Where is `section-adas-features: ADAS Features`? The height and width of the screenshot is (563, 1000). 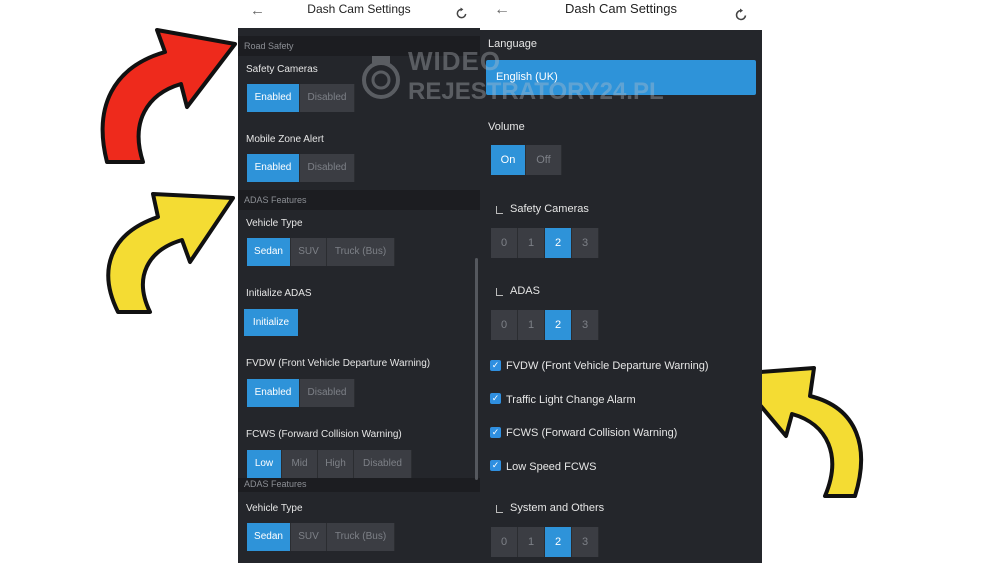
section-adas-features: ADAS Features is located at coordinates (359, 200).